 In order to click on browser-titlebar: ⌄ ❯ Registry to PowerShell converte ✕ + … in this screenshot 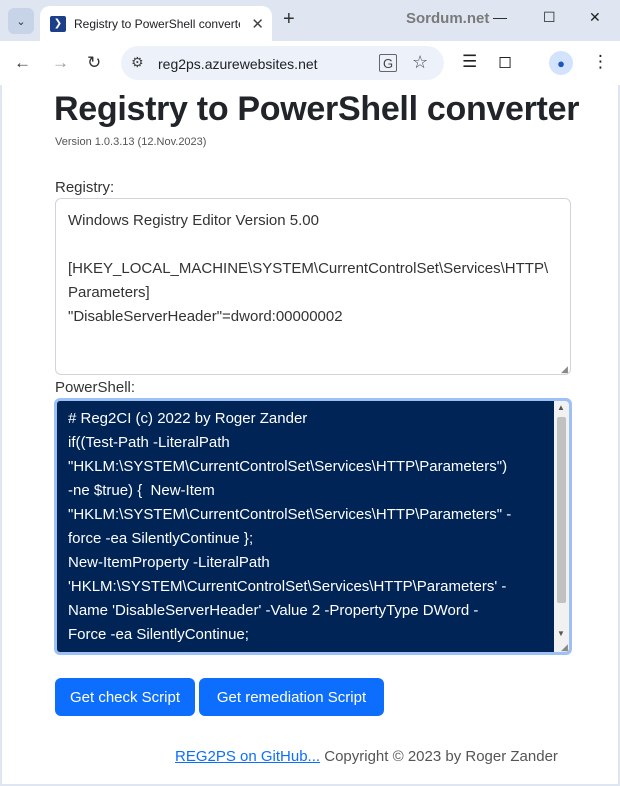, I will do `click(310, 20)`.